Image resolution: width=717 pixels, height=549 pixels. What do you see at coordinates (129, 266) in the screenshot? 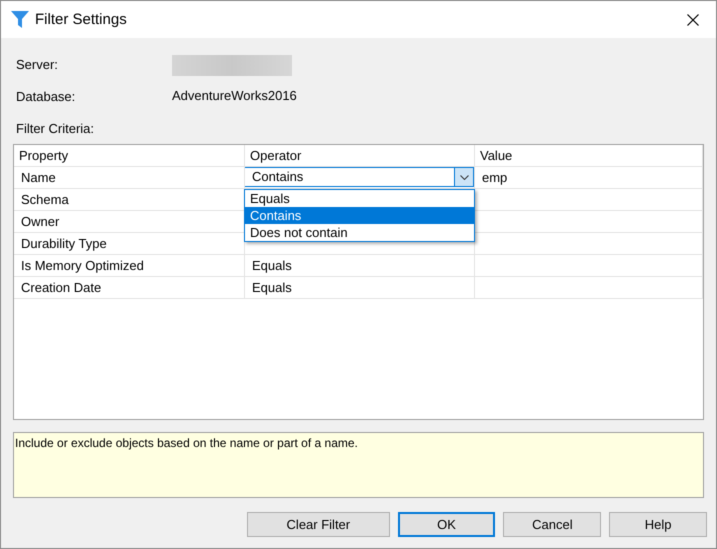
I see `property-cell: Is Memory Optimized` at bounding box center [129, 266].